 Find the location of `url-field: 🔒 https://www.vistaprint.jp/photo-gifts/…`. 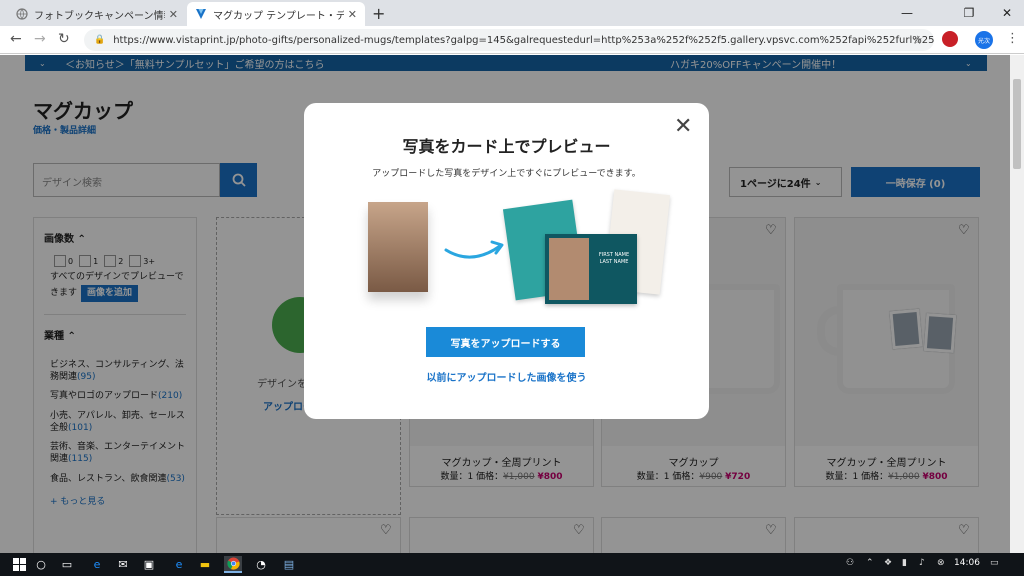

url-field: 🔒 https://www.vistaprint.jp/photo-gifts/… is located at coordinates (509, 40).